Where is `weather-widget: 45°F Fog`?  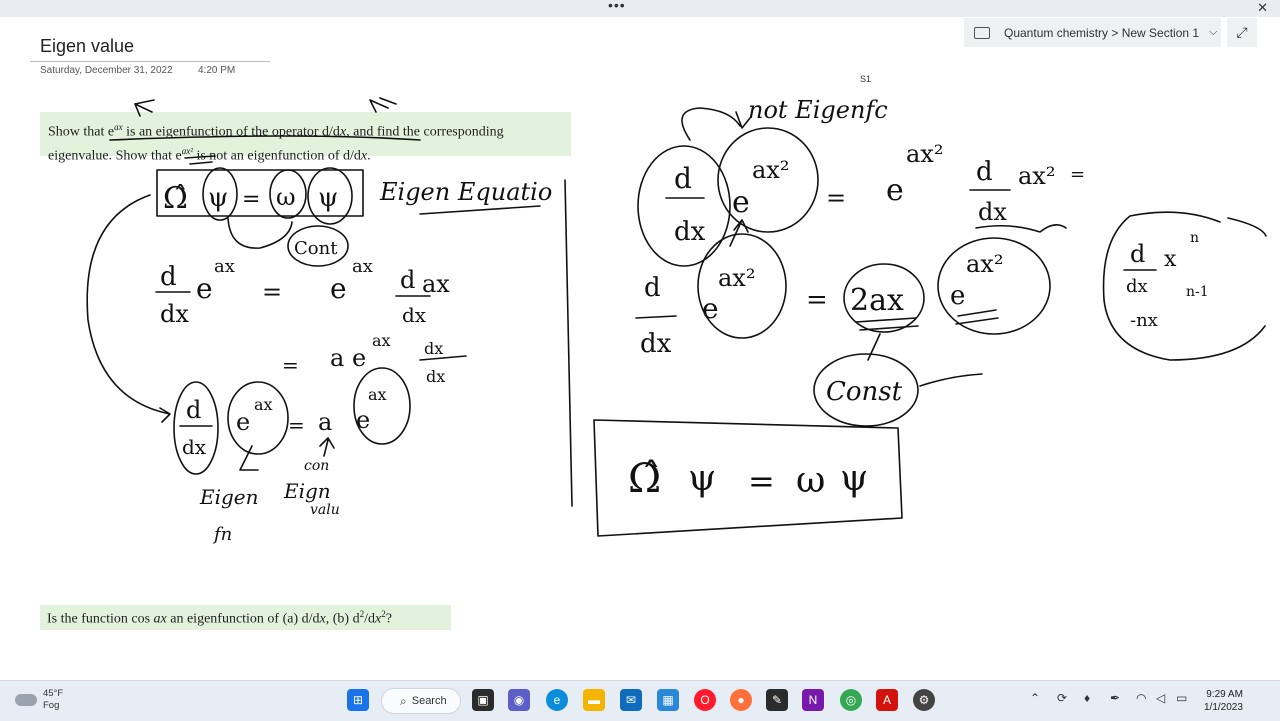 weather-widget: 45°F Fog is located at coordinates (39, 700).